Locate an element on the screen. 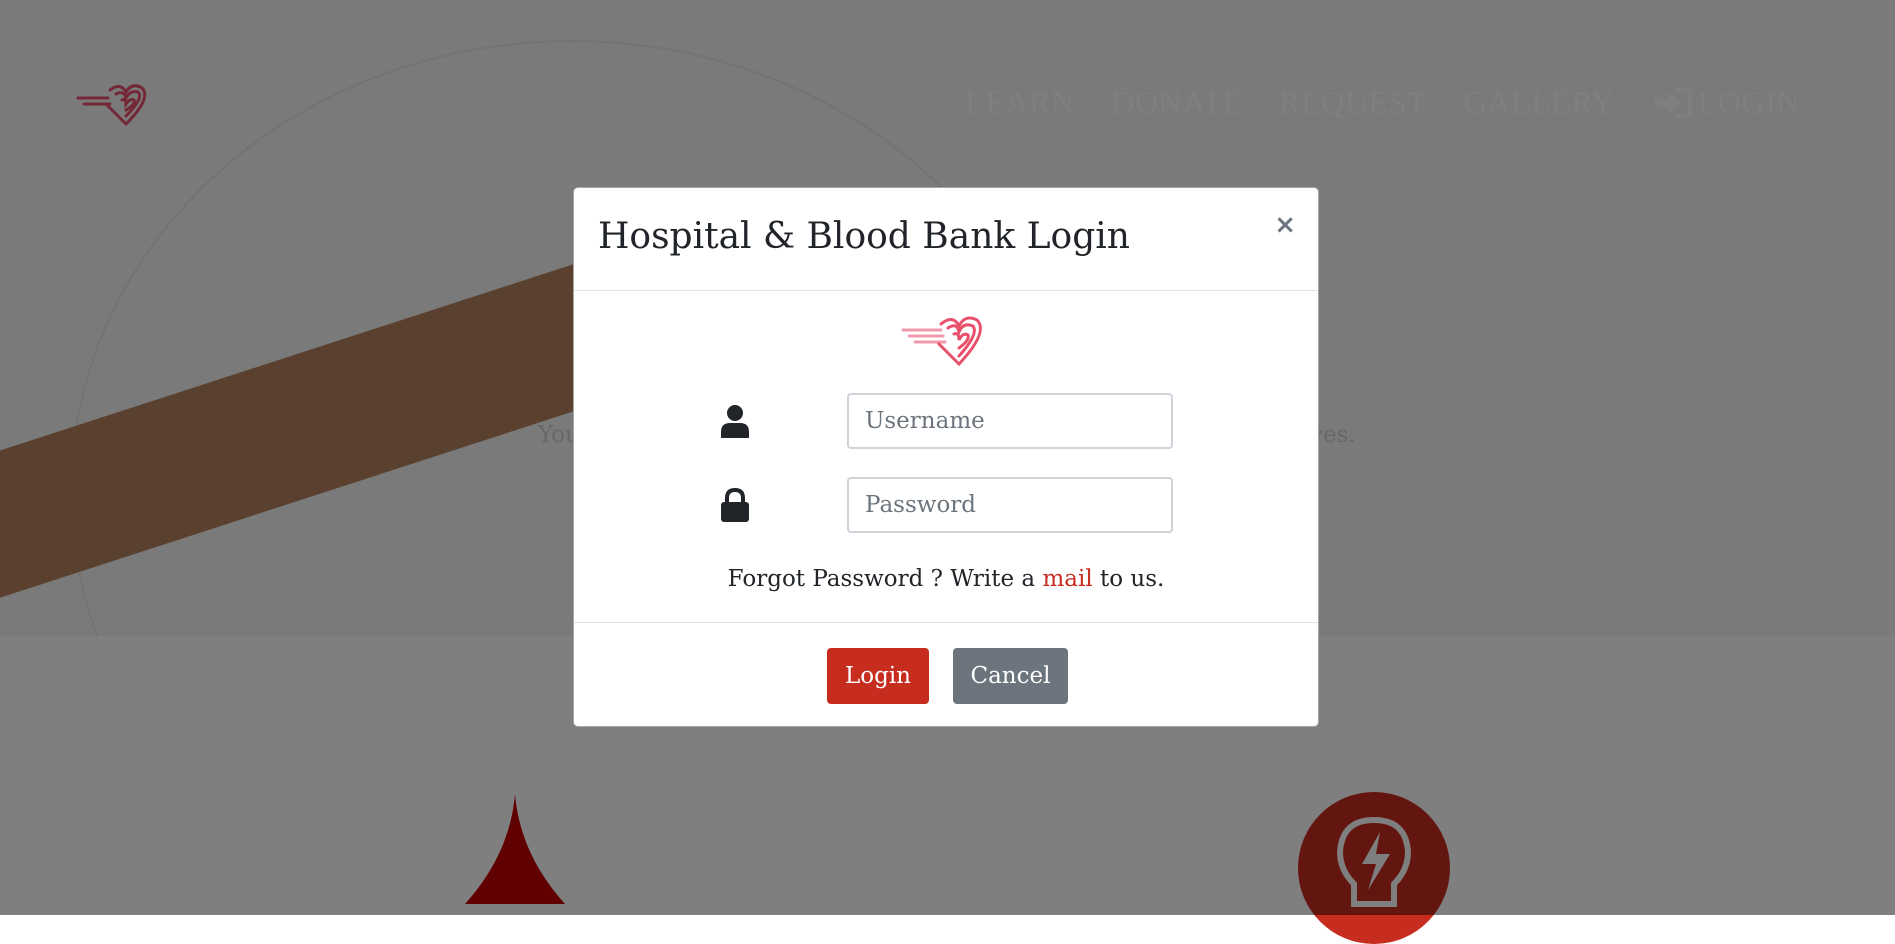 This screenshot has width=1895, height=944. modal-header: Hospital & Blood Bank Login × is located at coordinates (946, 239).